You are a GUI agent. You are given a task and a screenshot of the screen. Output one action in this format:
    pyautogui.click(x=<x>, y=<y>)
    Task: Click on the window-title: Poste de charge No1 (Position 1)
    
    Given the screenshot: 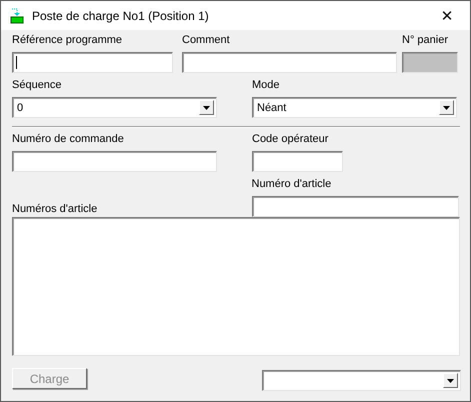 What is the action you would take?
    pyautogui.click(x=121, y=15)
    